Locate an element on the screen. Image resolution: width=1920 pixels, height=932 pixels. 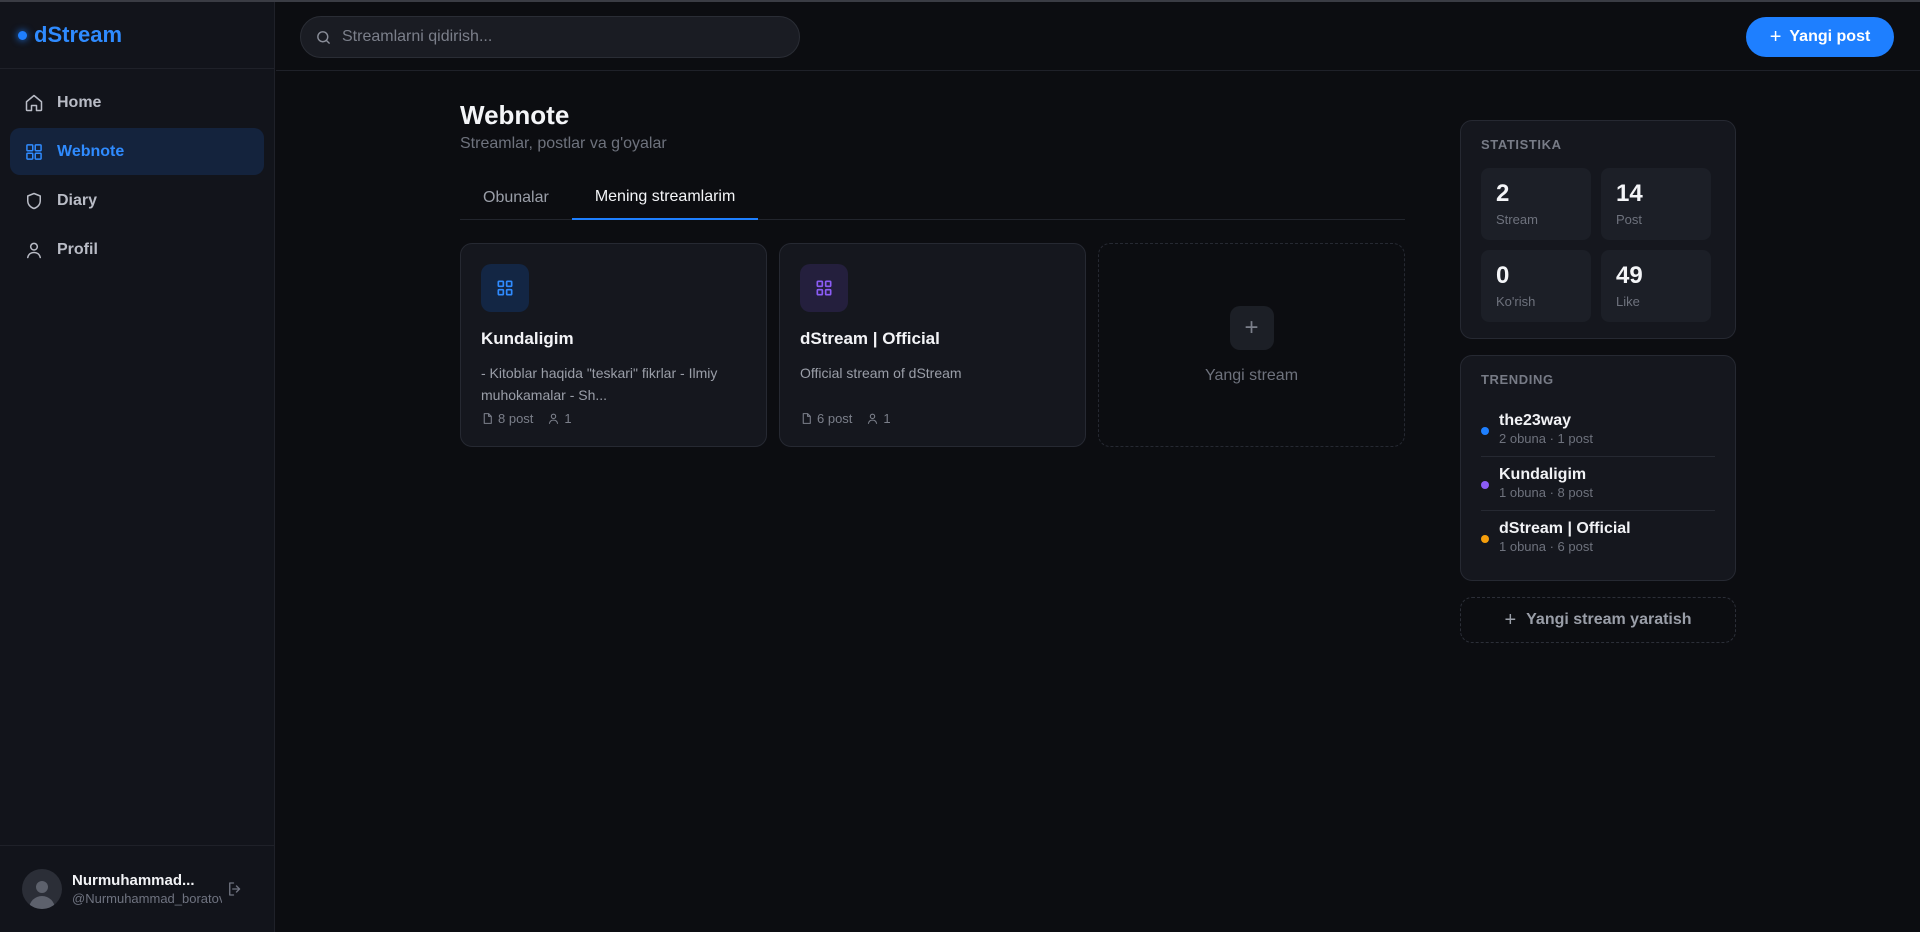
new-stream-label: Yangi stream is located at coordinates (1251, 375).